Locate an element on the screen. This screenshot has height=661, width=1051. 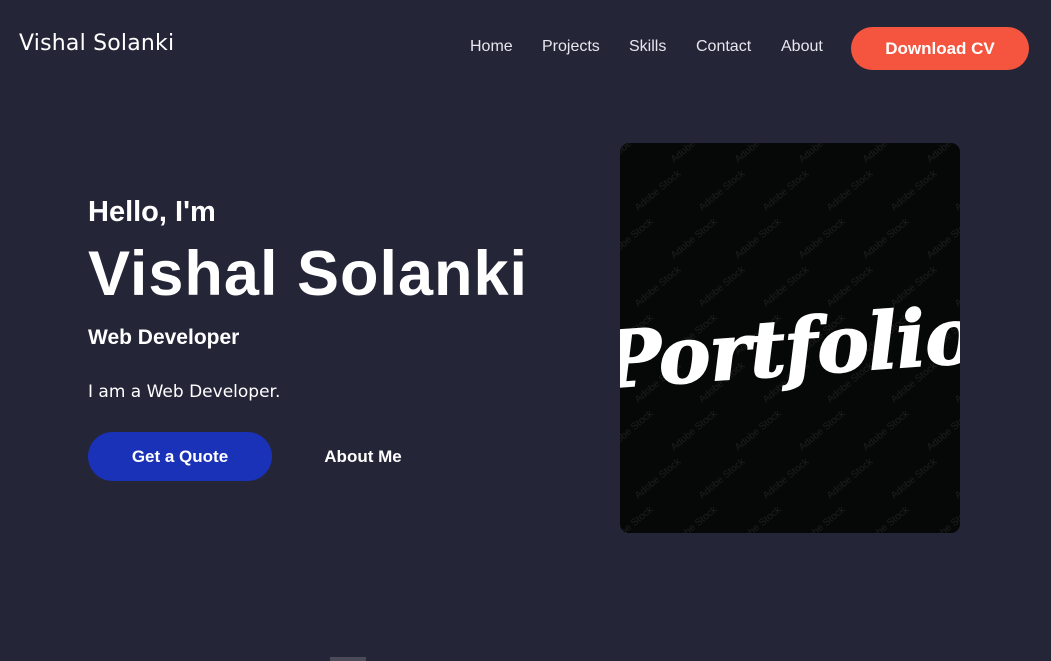
nav-about: About is located at coordinates (802, 47).